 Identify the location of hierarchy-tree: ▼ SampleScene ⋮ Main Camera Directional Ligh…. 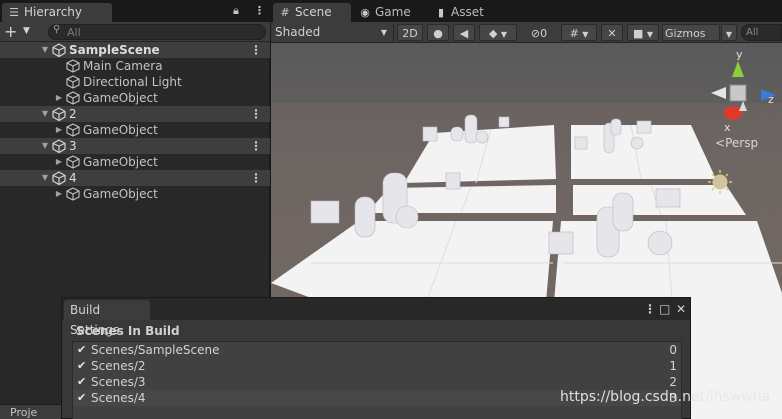
(135, 122).